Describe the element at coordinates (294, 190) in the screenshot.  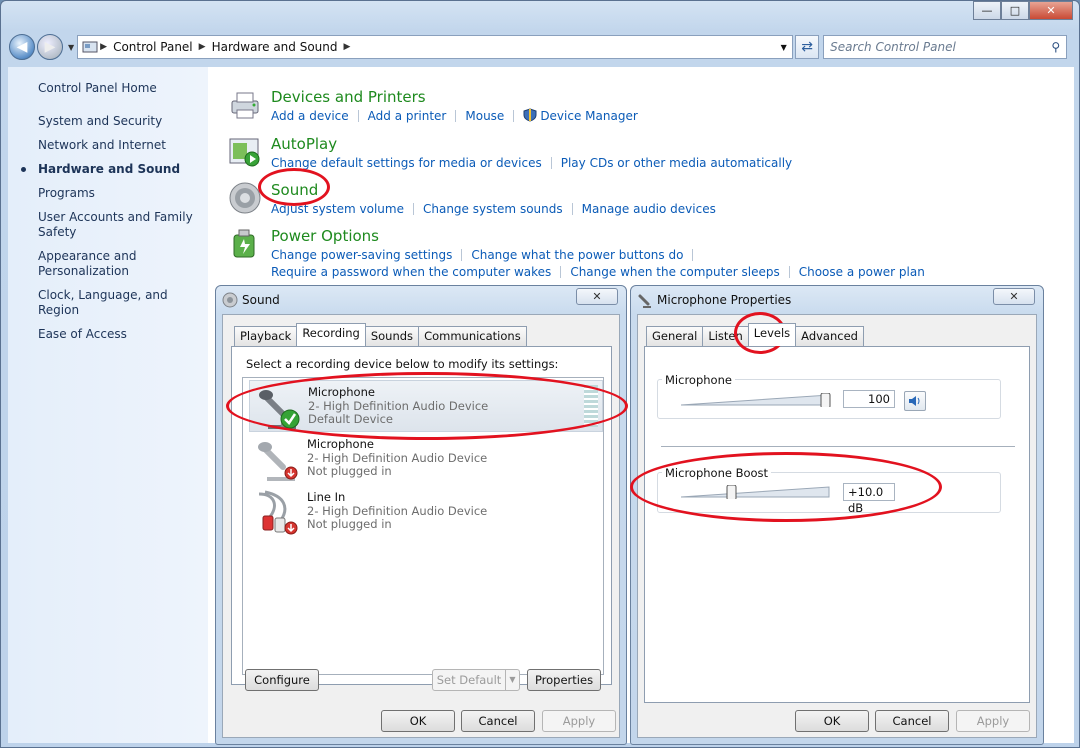
I see `category-title-sound: Sound` at that location.